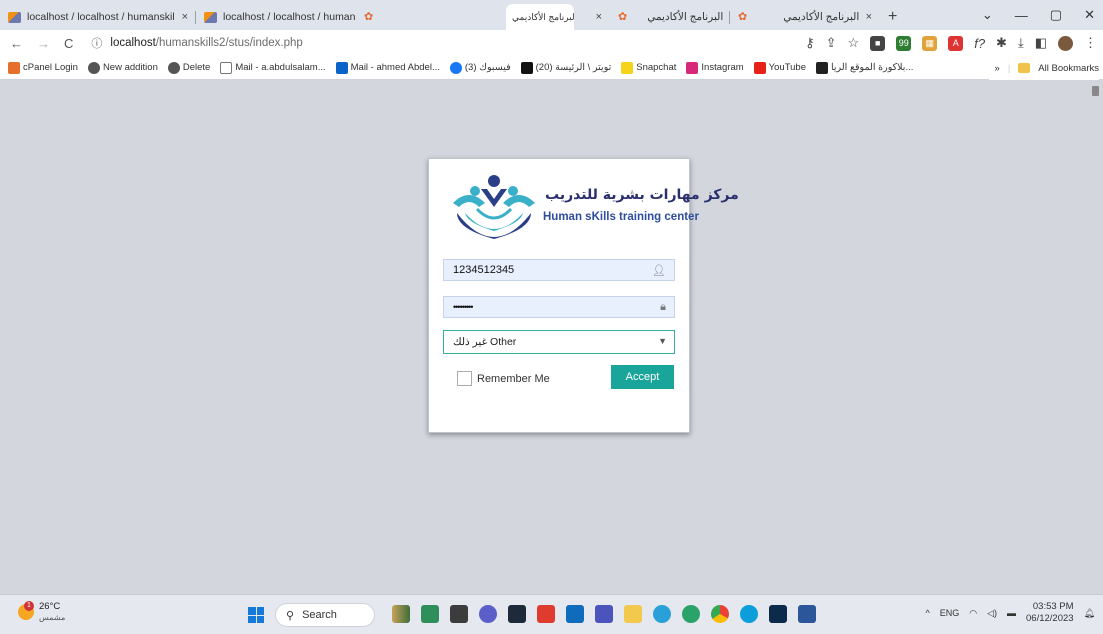  Describe the element at coordinates (927, 613) in the screenshot. I see `tray-overflow-icon: ^` at that location.